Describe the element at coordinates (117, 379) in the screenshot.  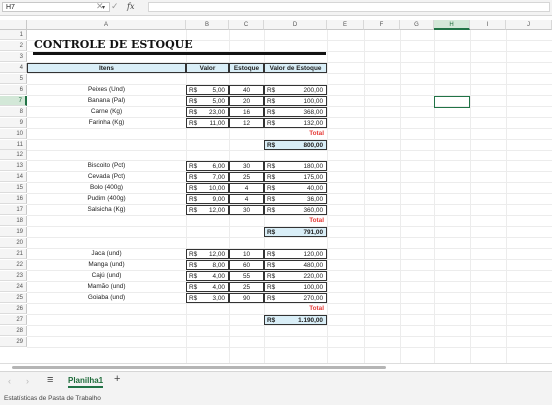
I see `add-sheet-button: +` at that location.